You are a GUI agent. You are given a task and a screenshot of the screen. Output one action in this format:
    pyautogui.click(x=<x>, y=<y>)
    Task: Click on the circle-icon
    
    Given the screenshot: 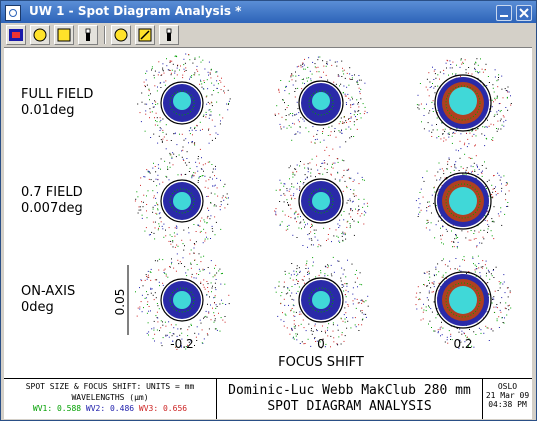 What is the action you would take?
    pyautogui.click(x=40, y=35)
    